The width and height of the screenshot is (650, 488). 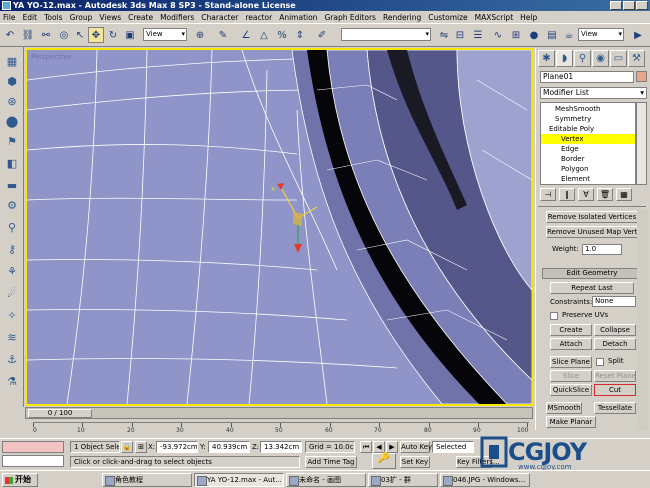 I want to click on menu-character: Character, so click(x=219, y=17).